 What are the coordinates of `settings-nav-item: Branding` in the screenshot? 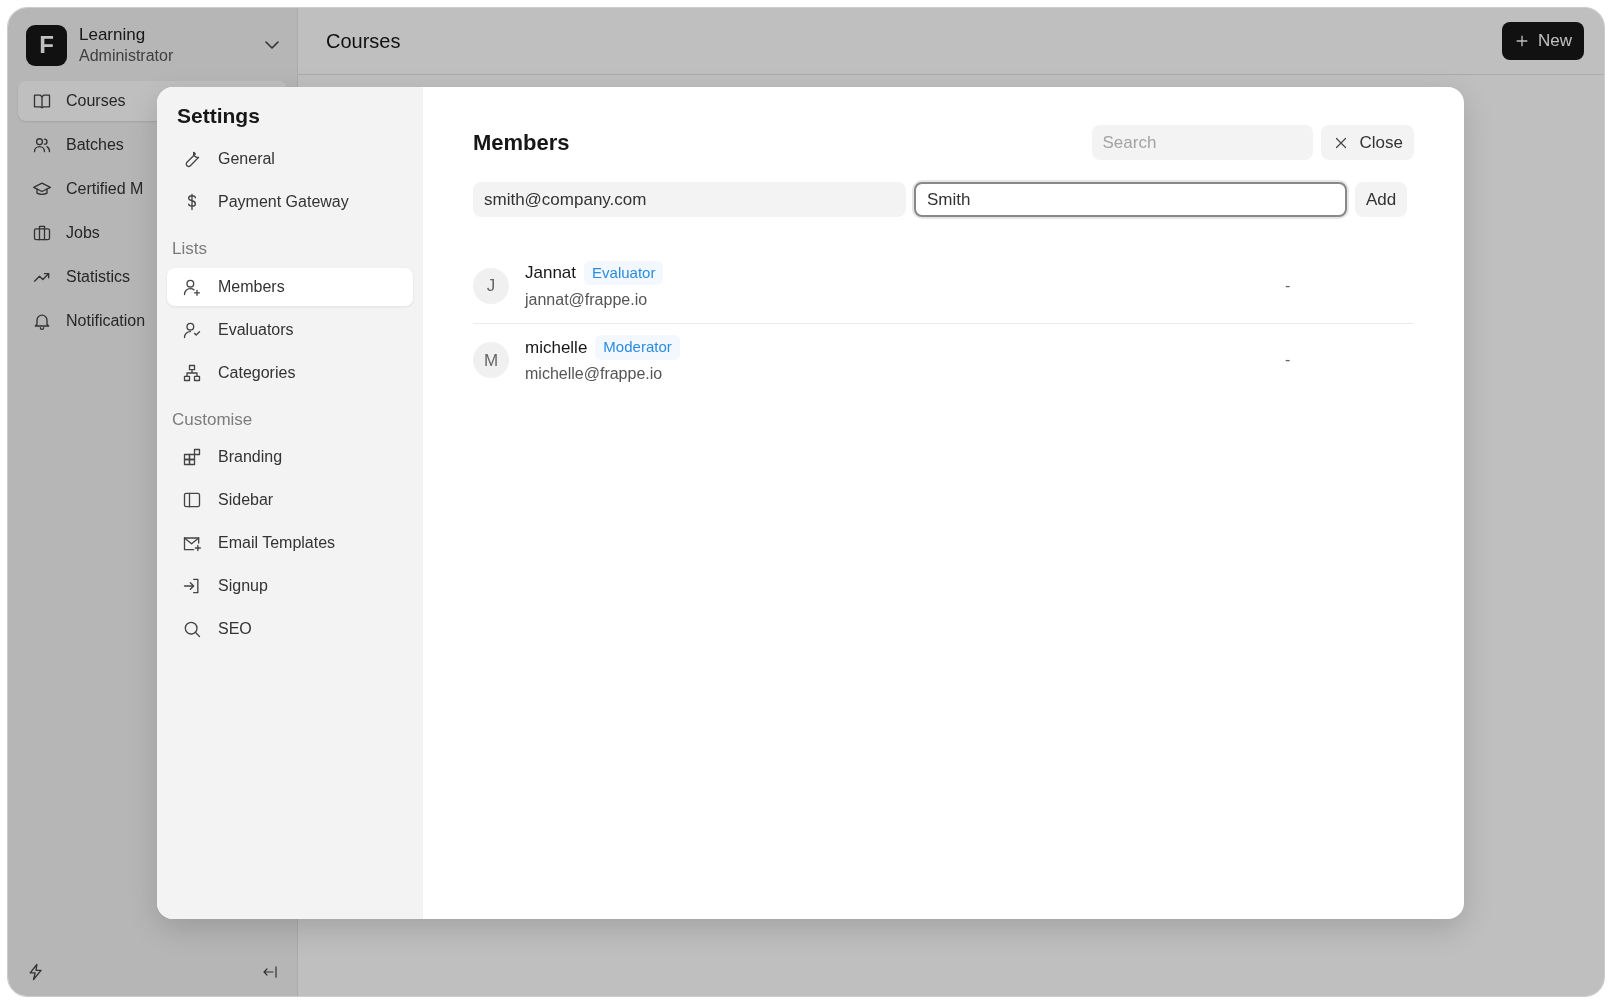 It's located at (290, 457).